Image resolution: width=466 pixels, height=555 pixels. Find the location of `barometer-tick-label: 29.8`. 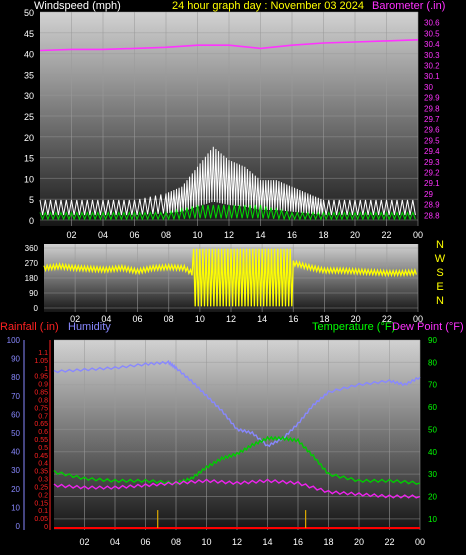

barometer-tick-label: 29.8 is located at coordinates (432, 108).